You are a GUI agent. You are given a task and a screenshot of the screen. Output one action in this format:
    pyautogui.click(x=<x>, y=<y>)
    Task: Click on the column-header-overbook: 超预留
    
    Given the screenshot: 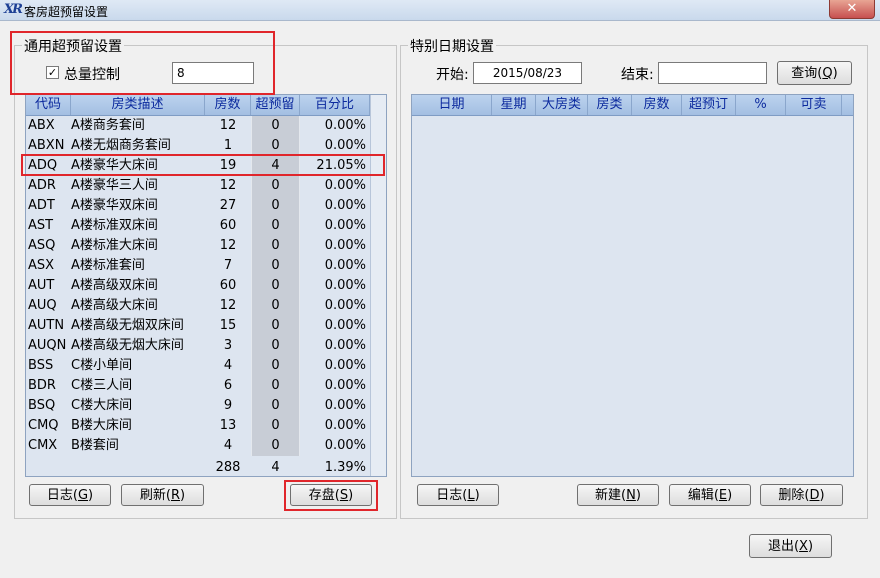 What is the action you would take?
    pyautogui.click(x=275, y=105)
    